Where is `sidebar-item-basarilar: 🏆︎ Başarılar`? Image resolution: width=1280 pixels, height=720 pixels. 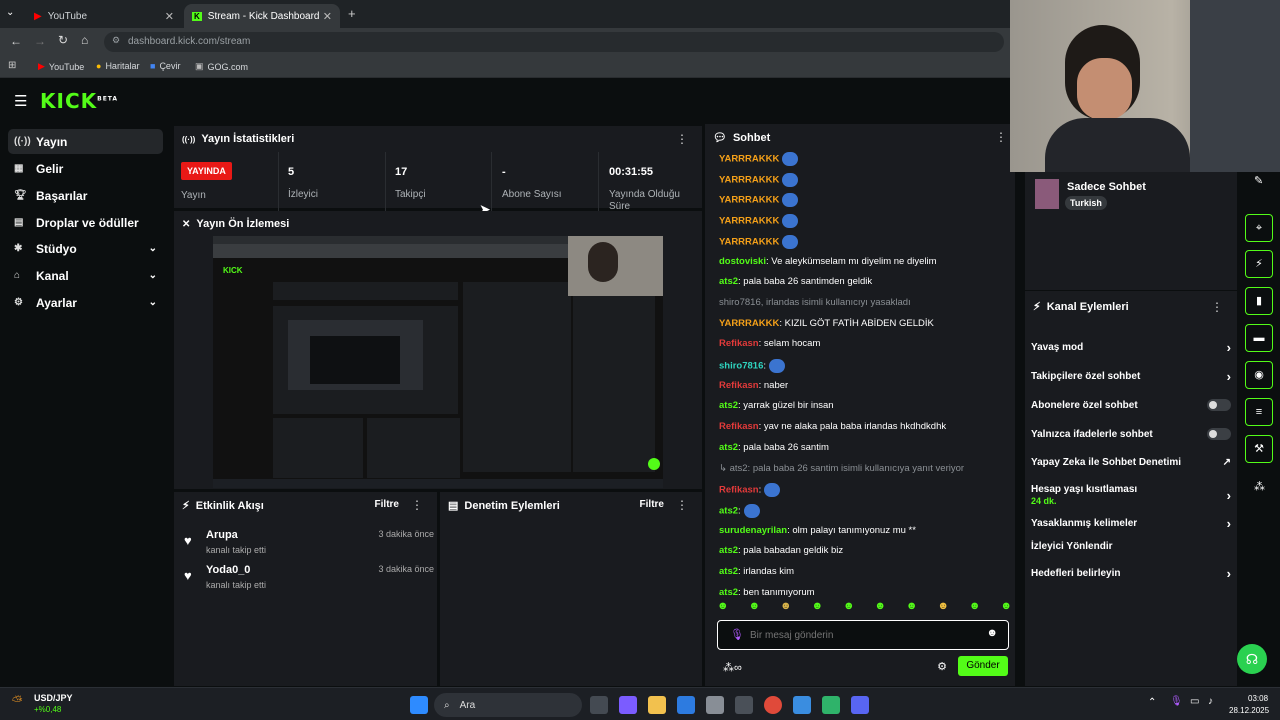 sidebar-item-basarilar: 🏆︎ Başarılar is located at coordinates (85, 195).